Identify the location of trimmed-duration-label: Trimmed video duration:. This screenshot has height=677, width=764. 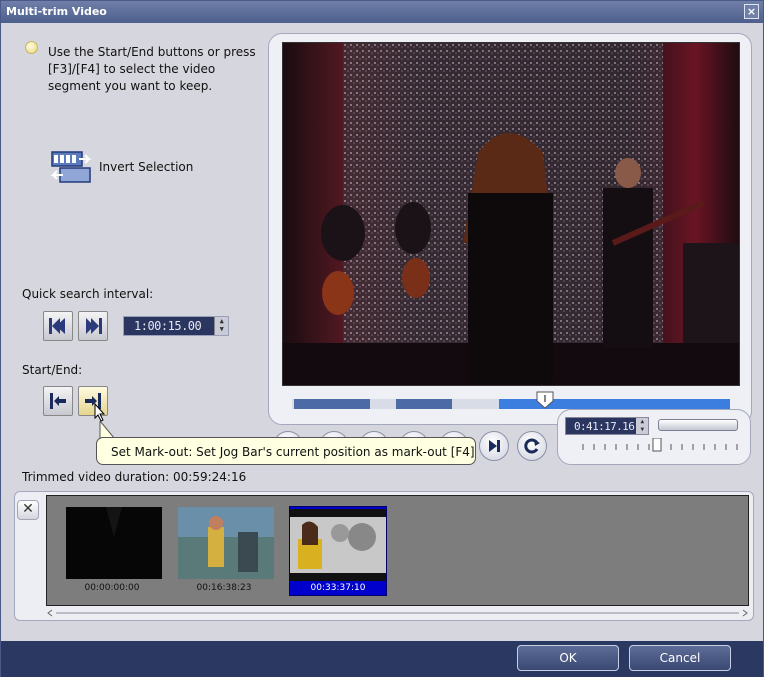
(96, 477).